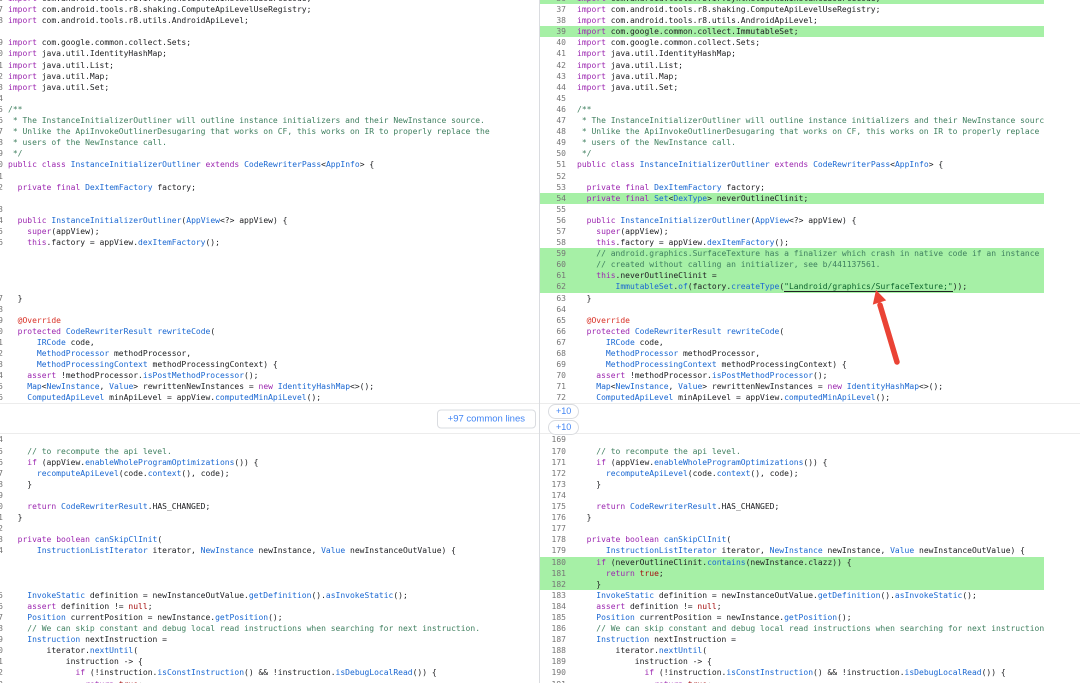  I want to click on line-number: 40, so click(553, 42).